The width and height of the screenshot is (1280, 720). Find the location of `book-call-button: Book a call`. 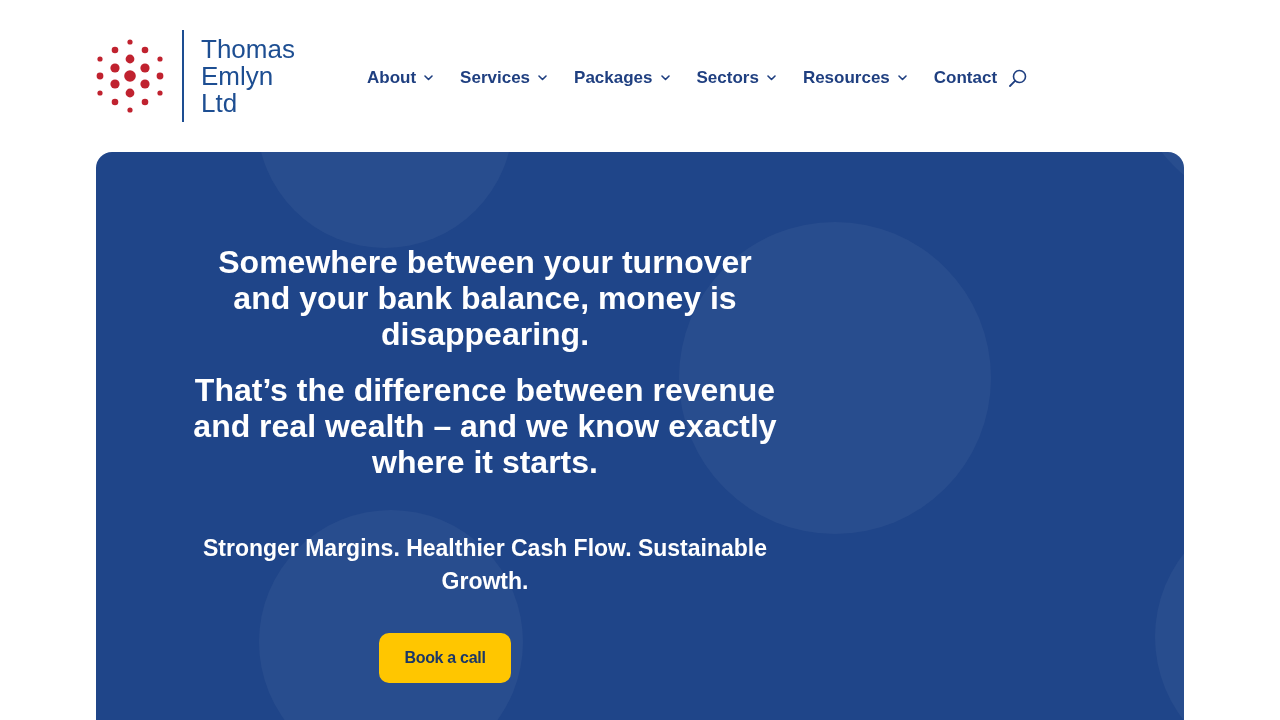

book-call-button: Book a call is located at coordinates (445, 658).